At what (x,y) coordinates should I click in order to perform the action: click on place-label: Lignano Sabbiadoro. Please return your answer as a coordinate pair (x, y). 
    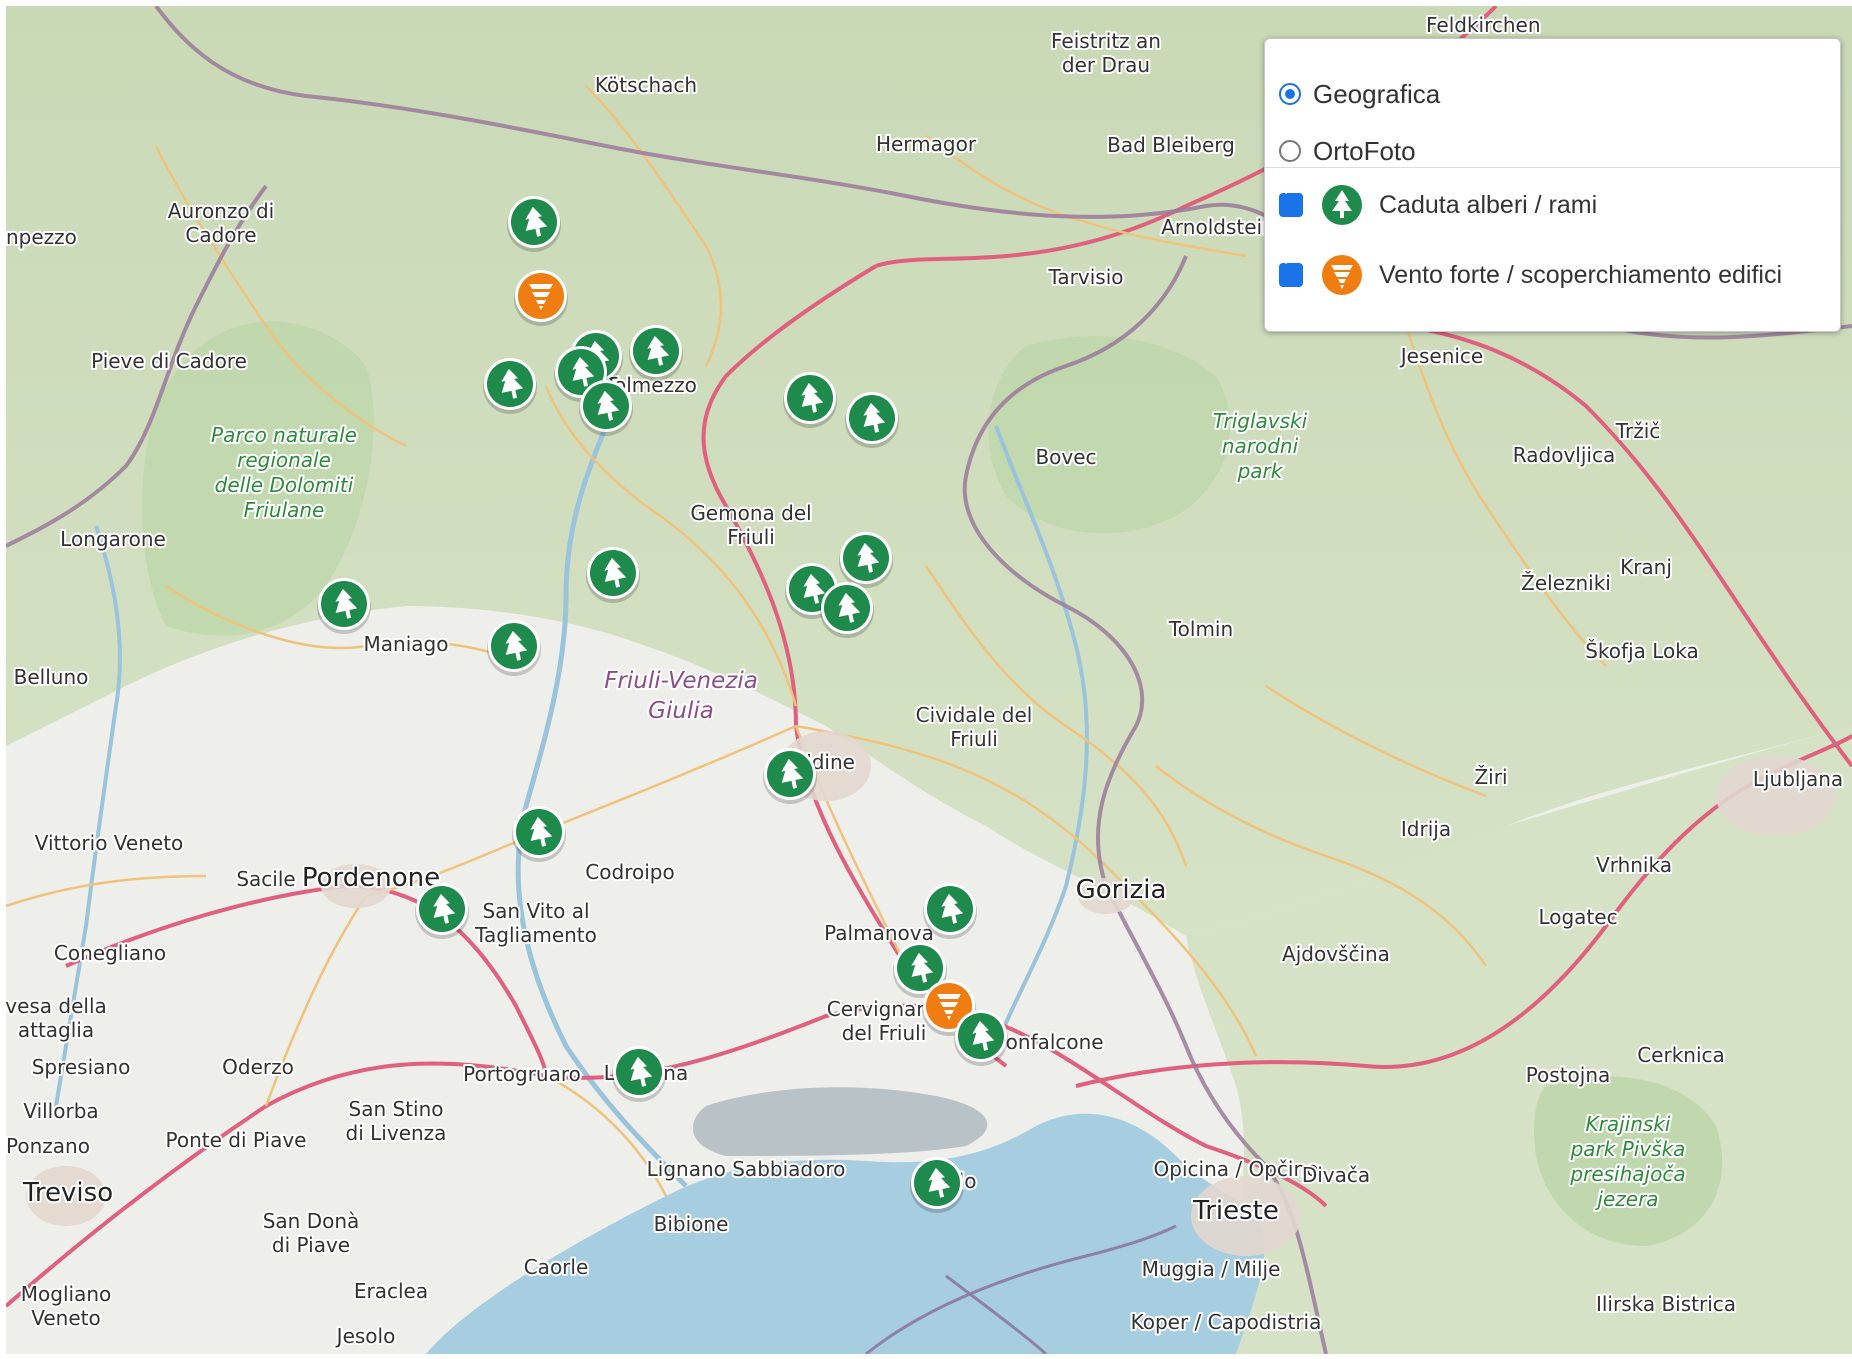
    Looking at the image, I should click on (746, 1169).